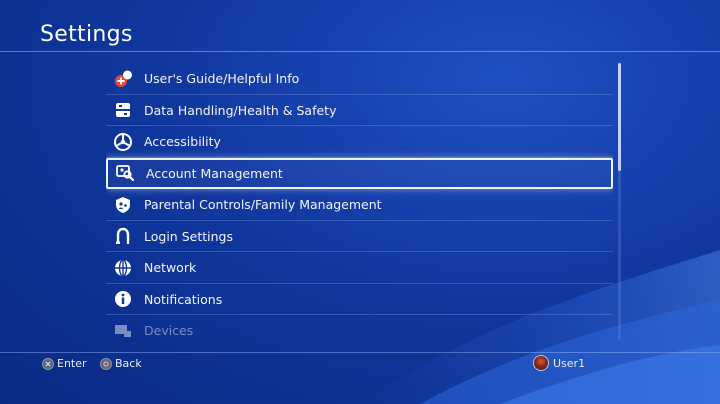 The width and height of the screenshot is (720, 404). What do you see at coordinates (106, 363) in the screenshot?
I see `circle-button-icon` at bounding box center [106, 363].